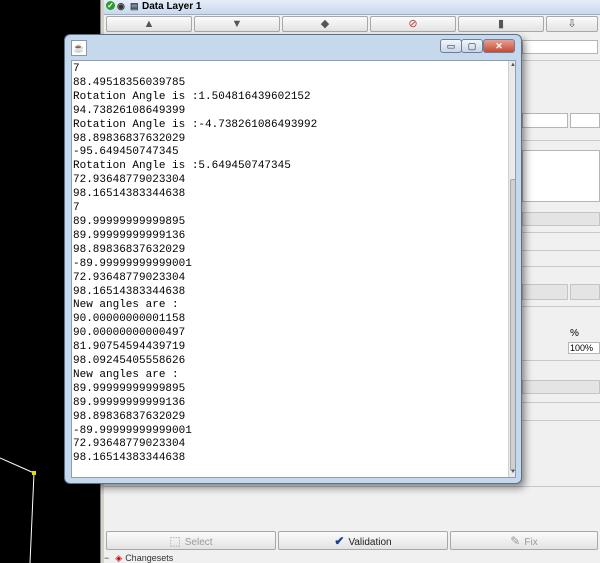  I want to click on console-line: 90.00000000001158, so click(129, 319).